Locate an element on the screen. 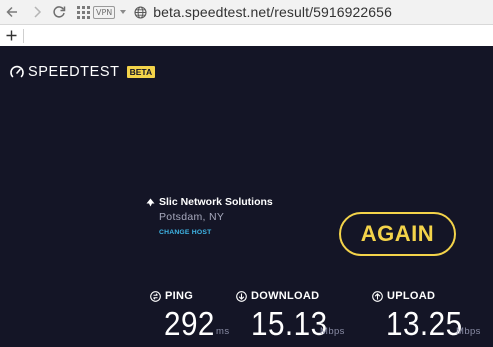 This screenshot has width=493, height=347. upload-metric: UPLOAD 13.25 Mbps is located at coordinates (426, 316).